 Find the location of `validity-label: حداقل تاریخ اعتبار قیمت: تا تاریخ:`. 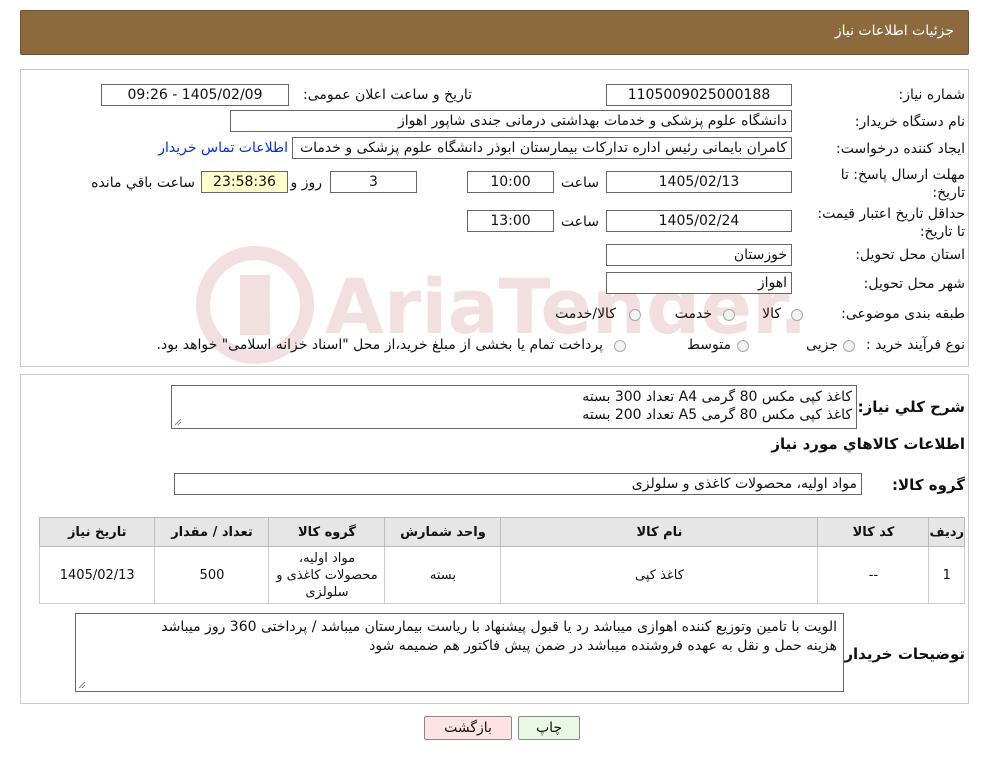

validity-label: حداقل تاریخ اعتبار قیمت: تا تاریخ: is located at coordinates (891, 223).